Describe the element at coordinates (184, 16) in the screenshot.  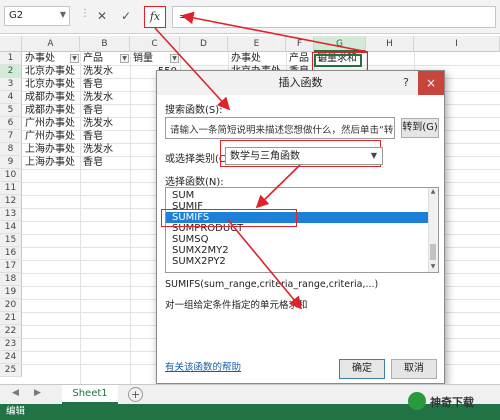
I see `formula-value: =` at that location.